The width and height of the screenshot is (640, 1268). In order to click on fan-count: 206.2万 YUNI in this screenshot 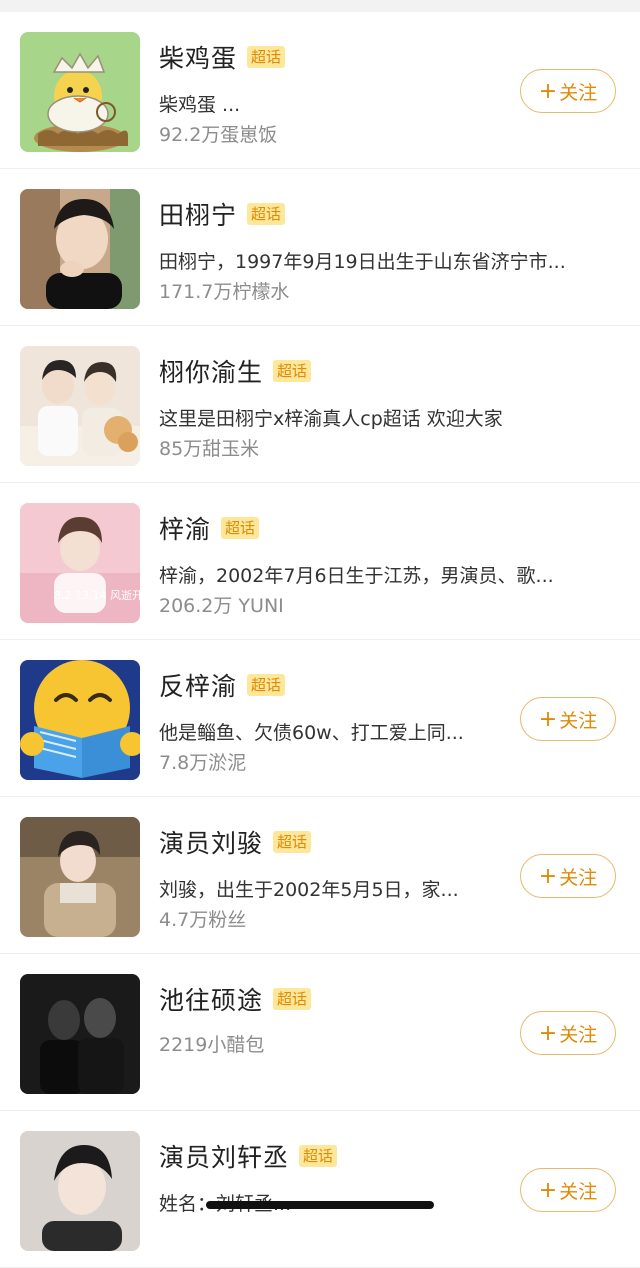, I will do `click(221, 606)`.